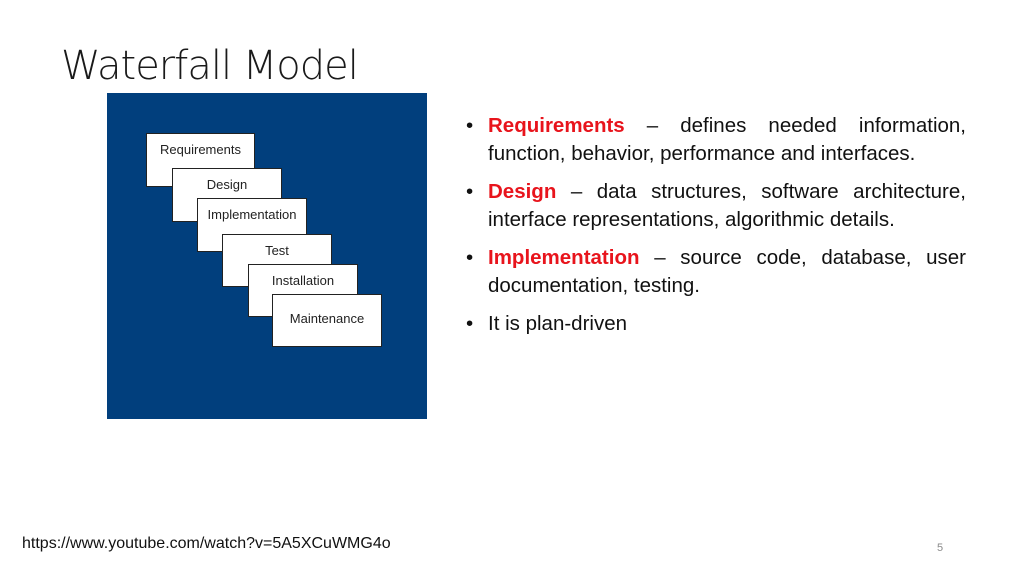 This screenshot has height=576, width=1024. I want to click on slide-title: Waterfall Model, so click(210, 66).